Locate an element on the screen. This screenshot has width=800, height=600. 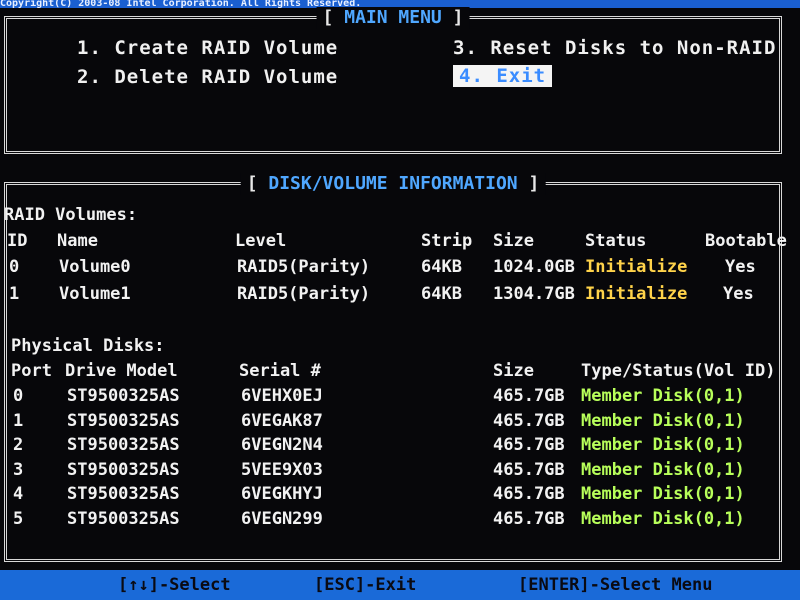
vol-id: 0 is located at coordinates (14, 267).